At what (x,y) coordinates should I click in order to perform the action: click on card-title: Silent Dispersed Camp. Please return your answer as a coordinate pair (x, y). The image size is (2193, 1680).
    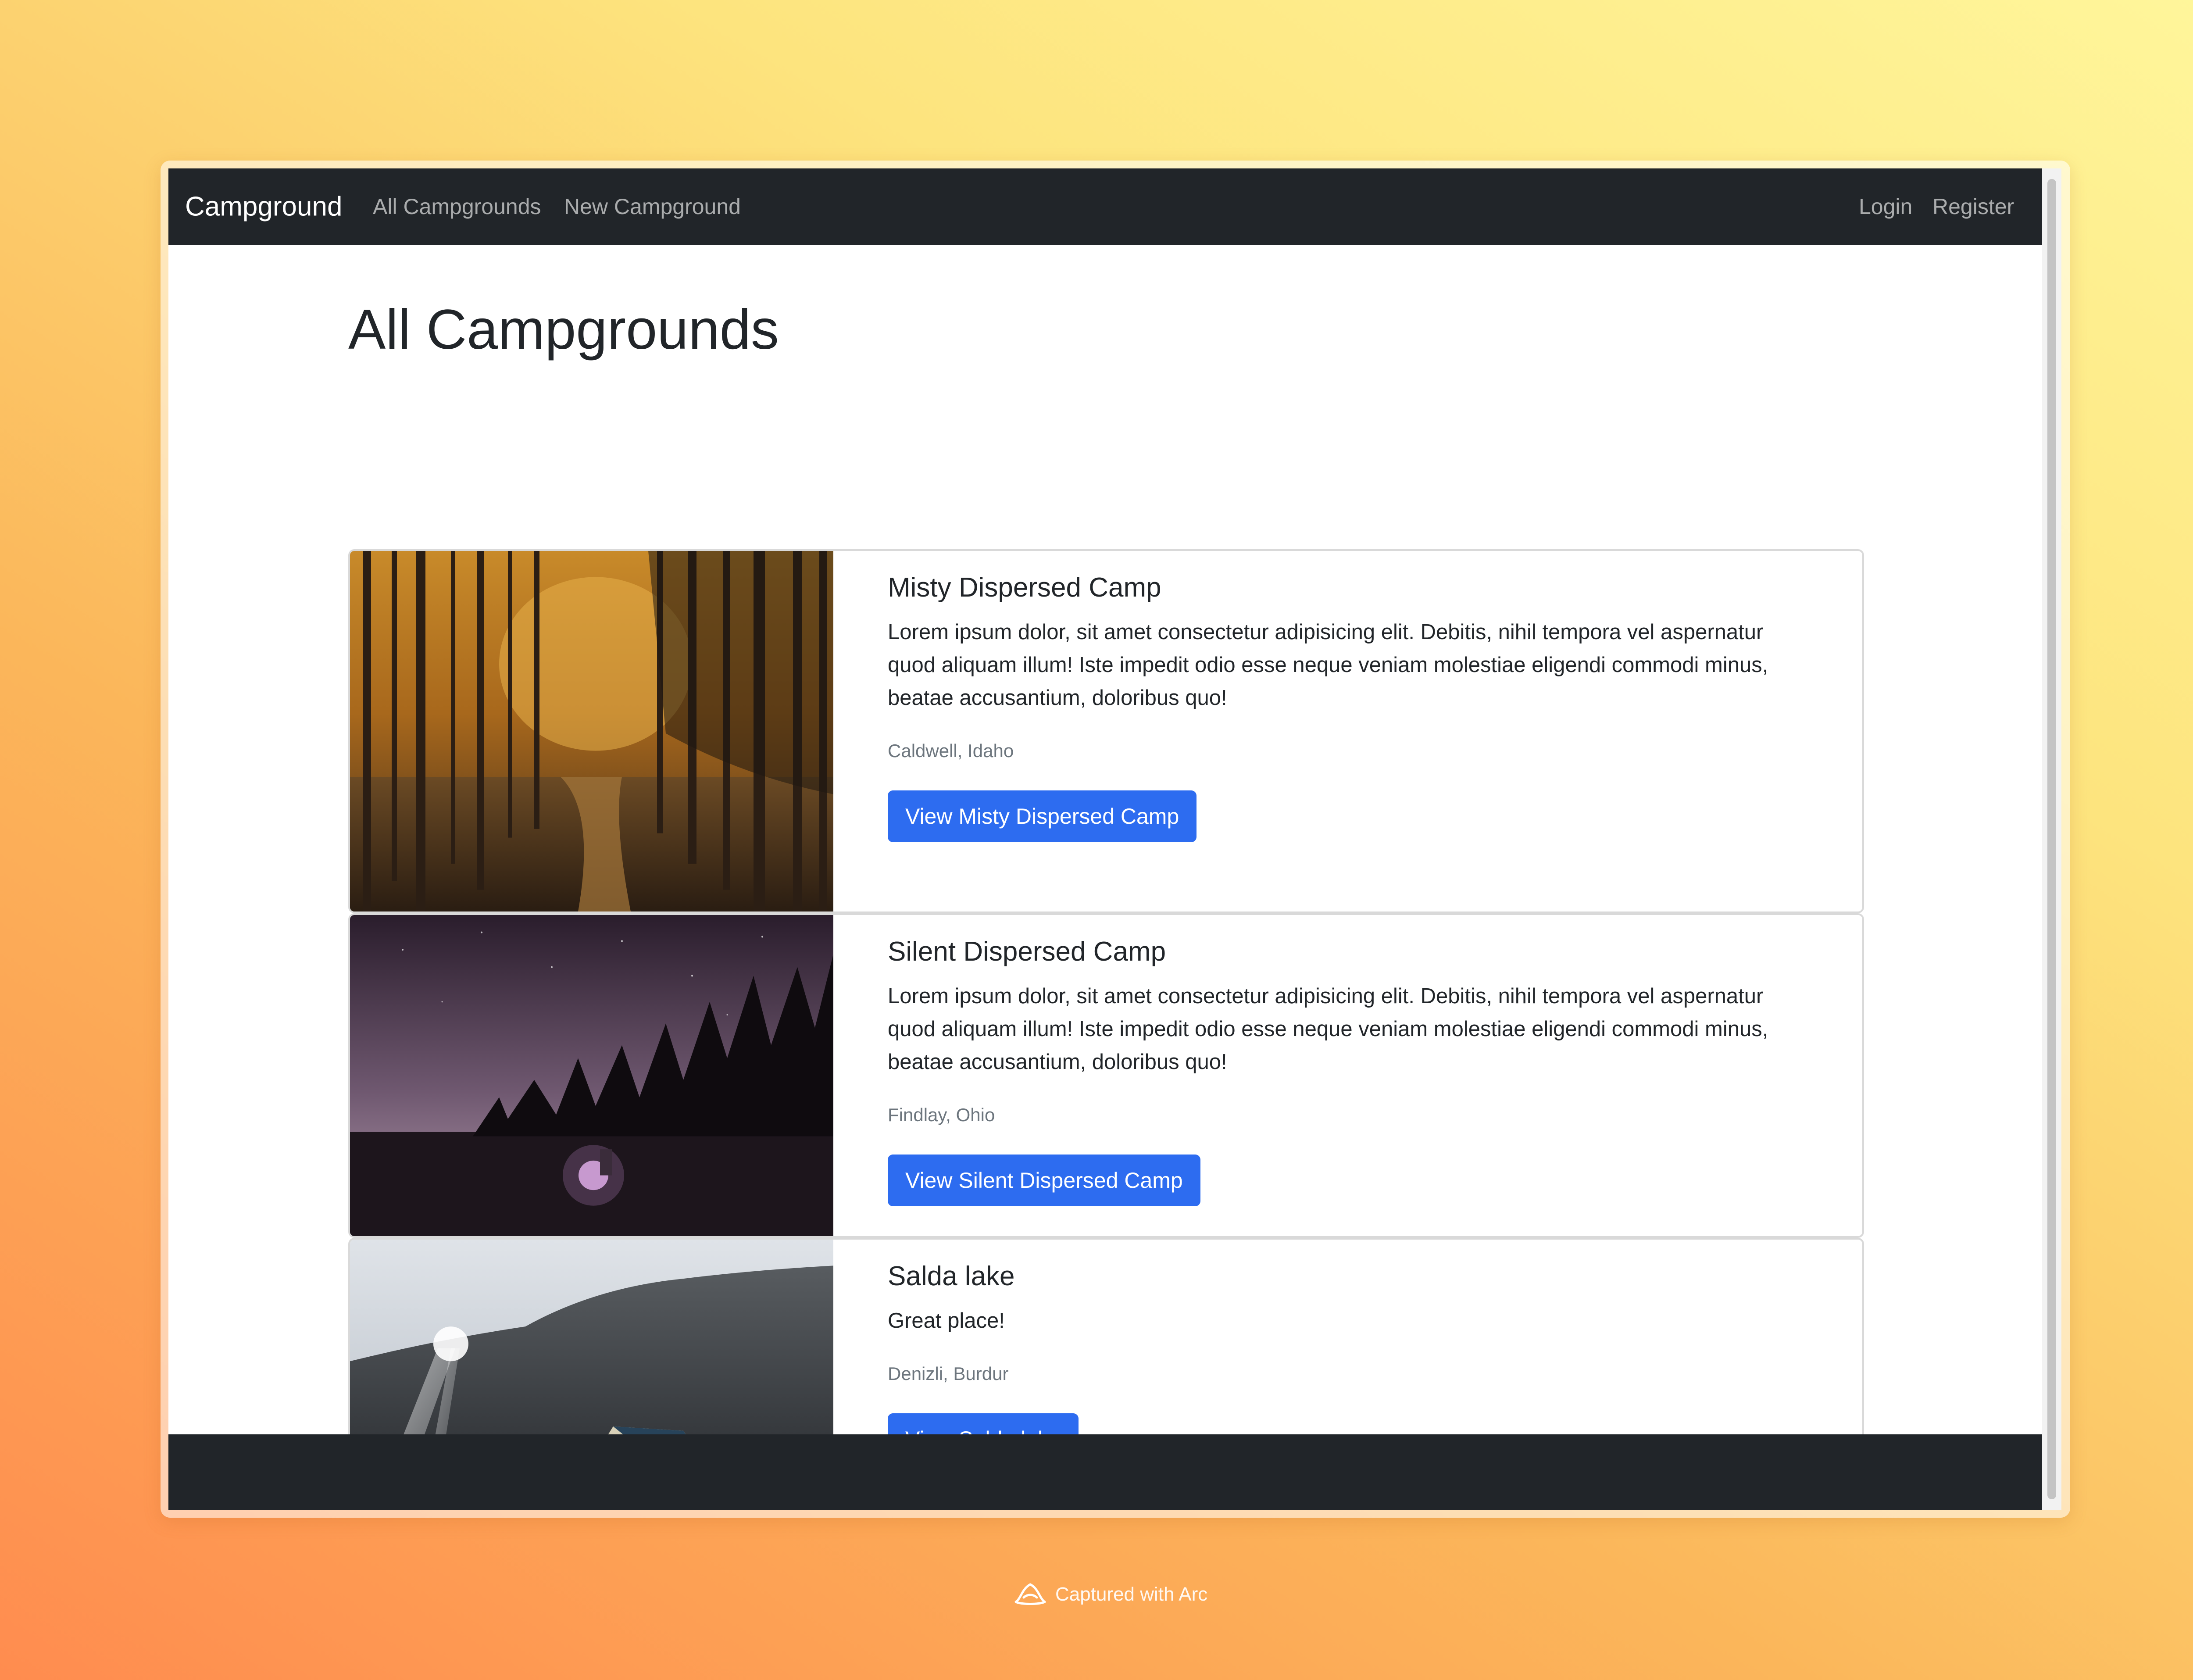
    Looking at the image, I should click on (1027, 952).